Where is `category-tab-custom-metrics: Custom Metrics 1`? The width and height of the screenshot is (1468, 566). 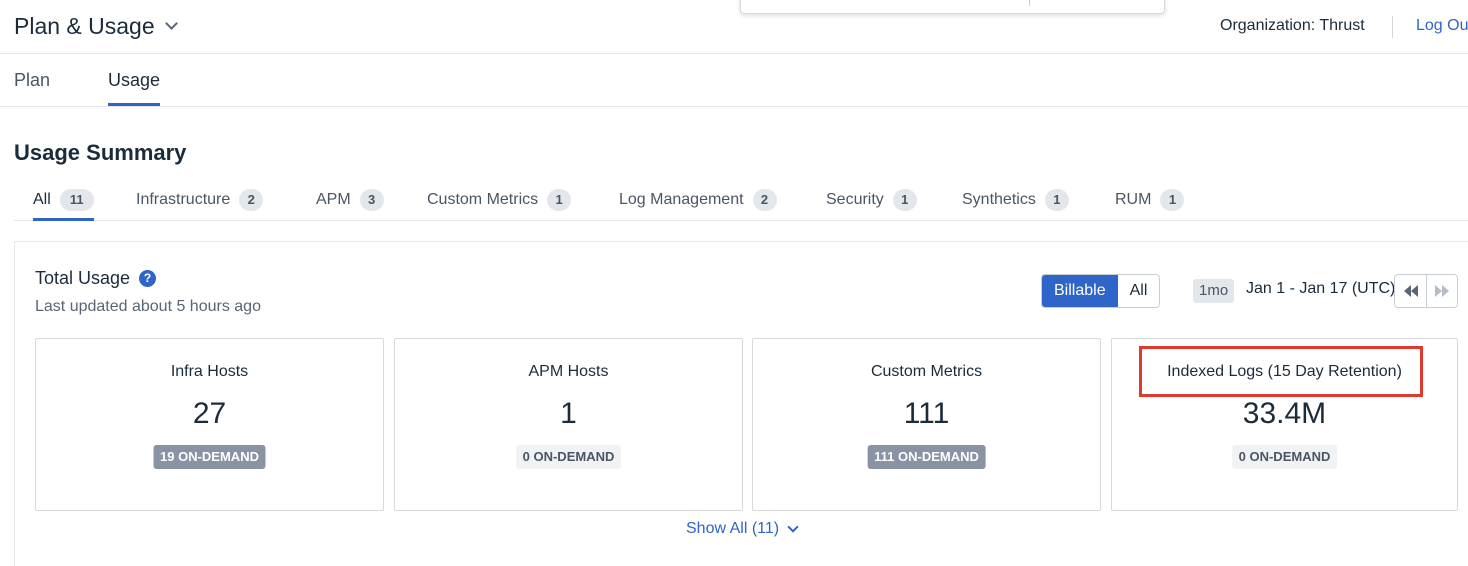
category-tab-custom-metrics: Custom Metrics 1 is located at coordinates (499, 200).